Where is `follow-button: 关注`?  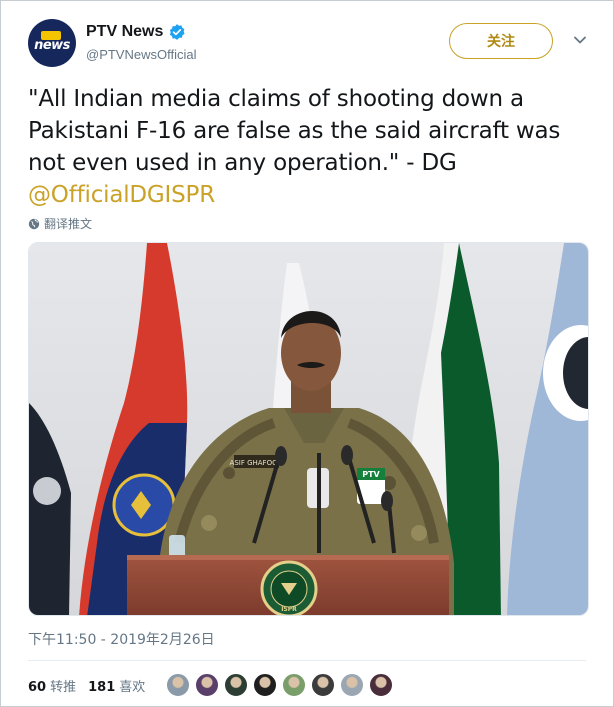 follow-button: 关注 is located at coordinates (501, 41).